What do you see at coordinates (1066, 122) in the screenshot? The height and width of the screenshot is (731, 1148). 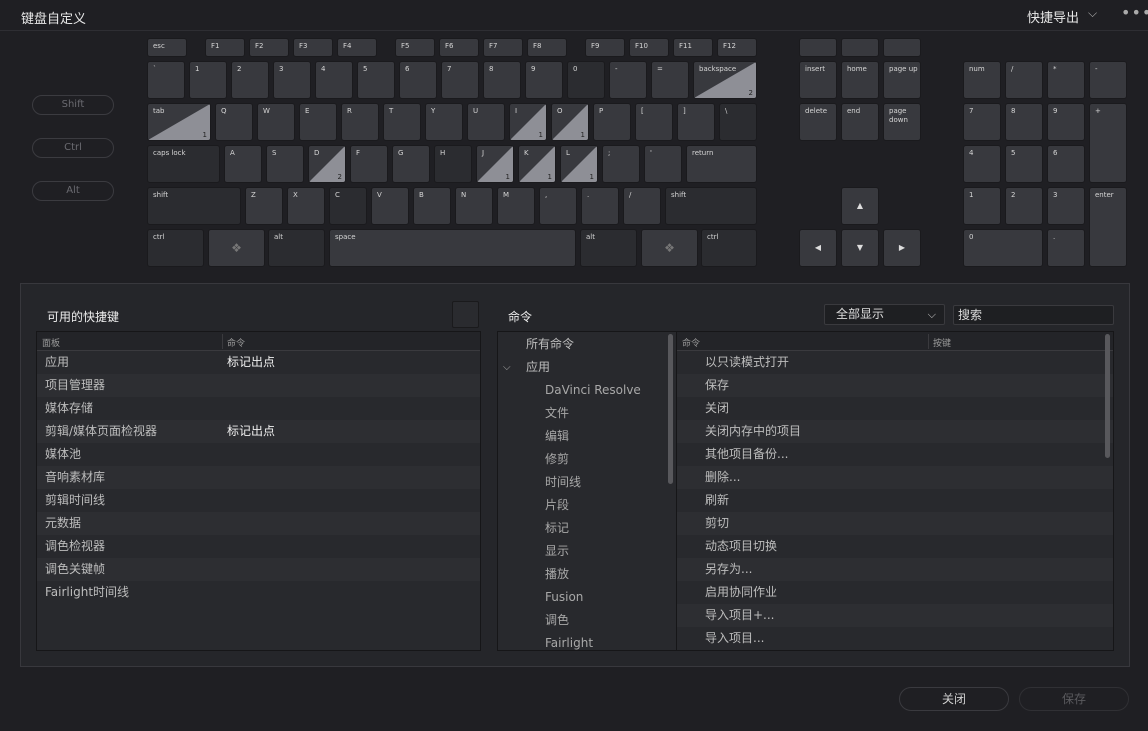 I see `key-kp9: 9` at bounding box center [1066, 122].